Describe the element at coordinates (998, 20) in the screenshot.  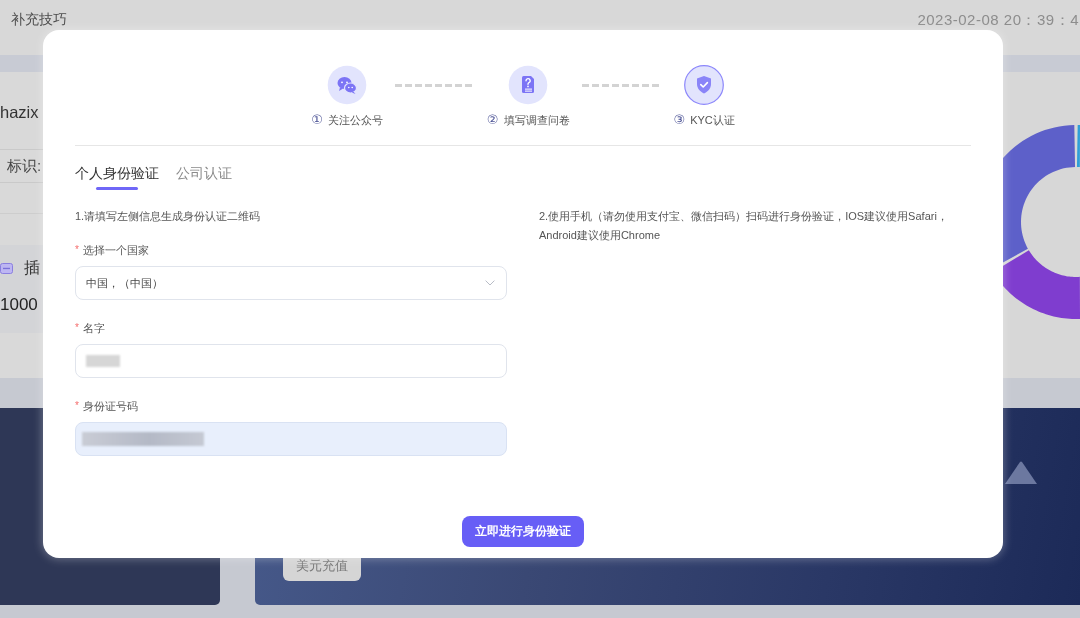
I see `date-time: 2023-02-08 20：39：4` at that location.